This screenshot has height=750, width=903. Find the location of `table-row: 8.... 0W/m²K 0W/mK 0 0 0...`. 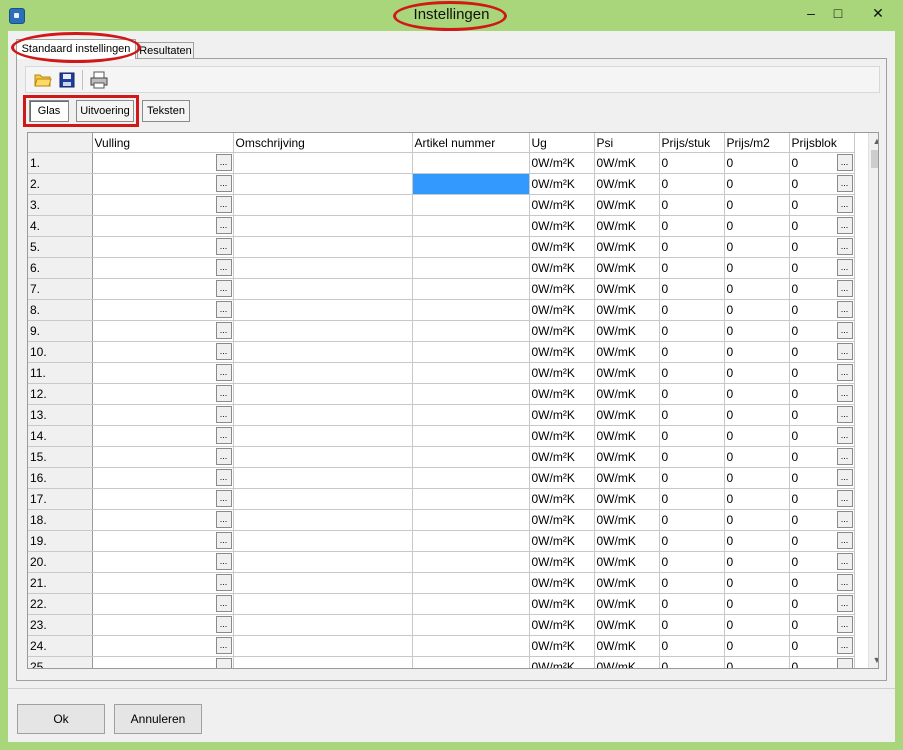

table-row: 8.... 0W/m²K 0W/mK 0 0 0... is located at coordinates (441, 310).